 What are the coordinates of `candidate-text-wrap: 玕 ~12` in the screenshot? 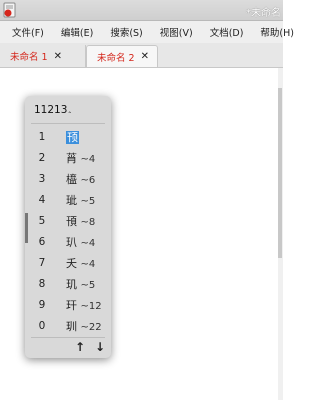 It's located at (84, 305).